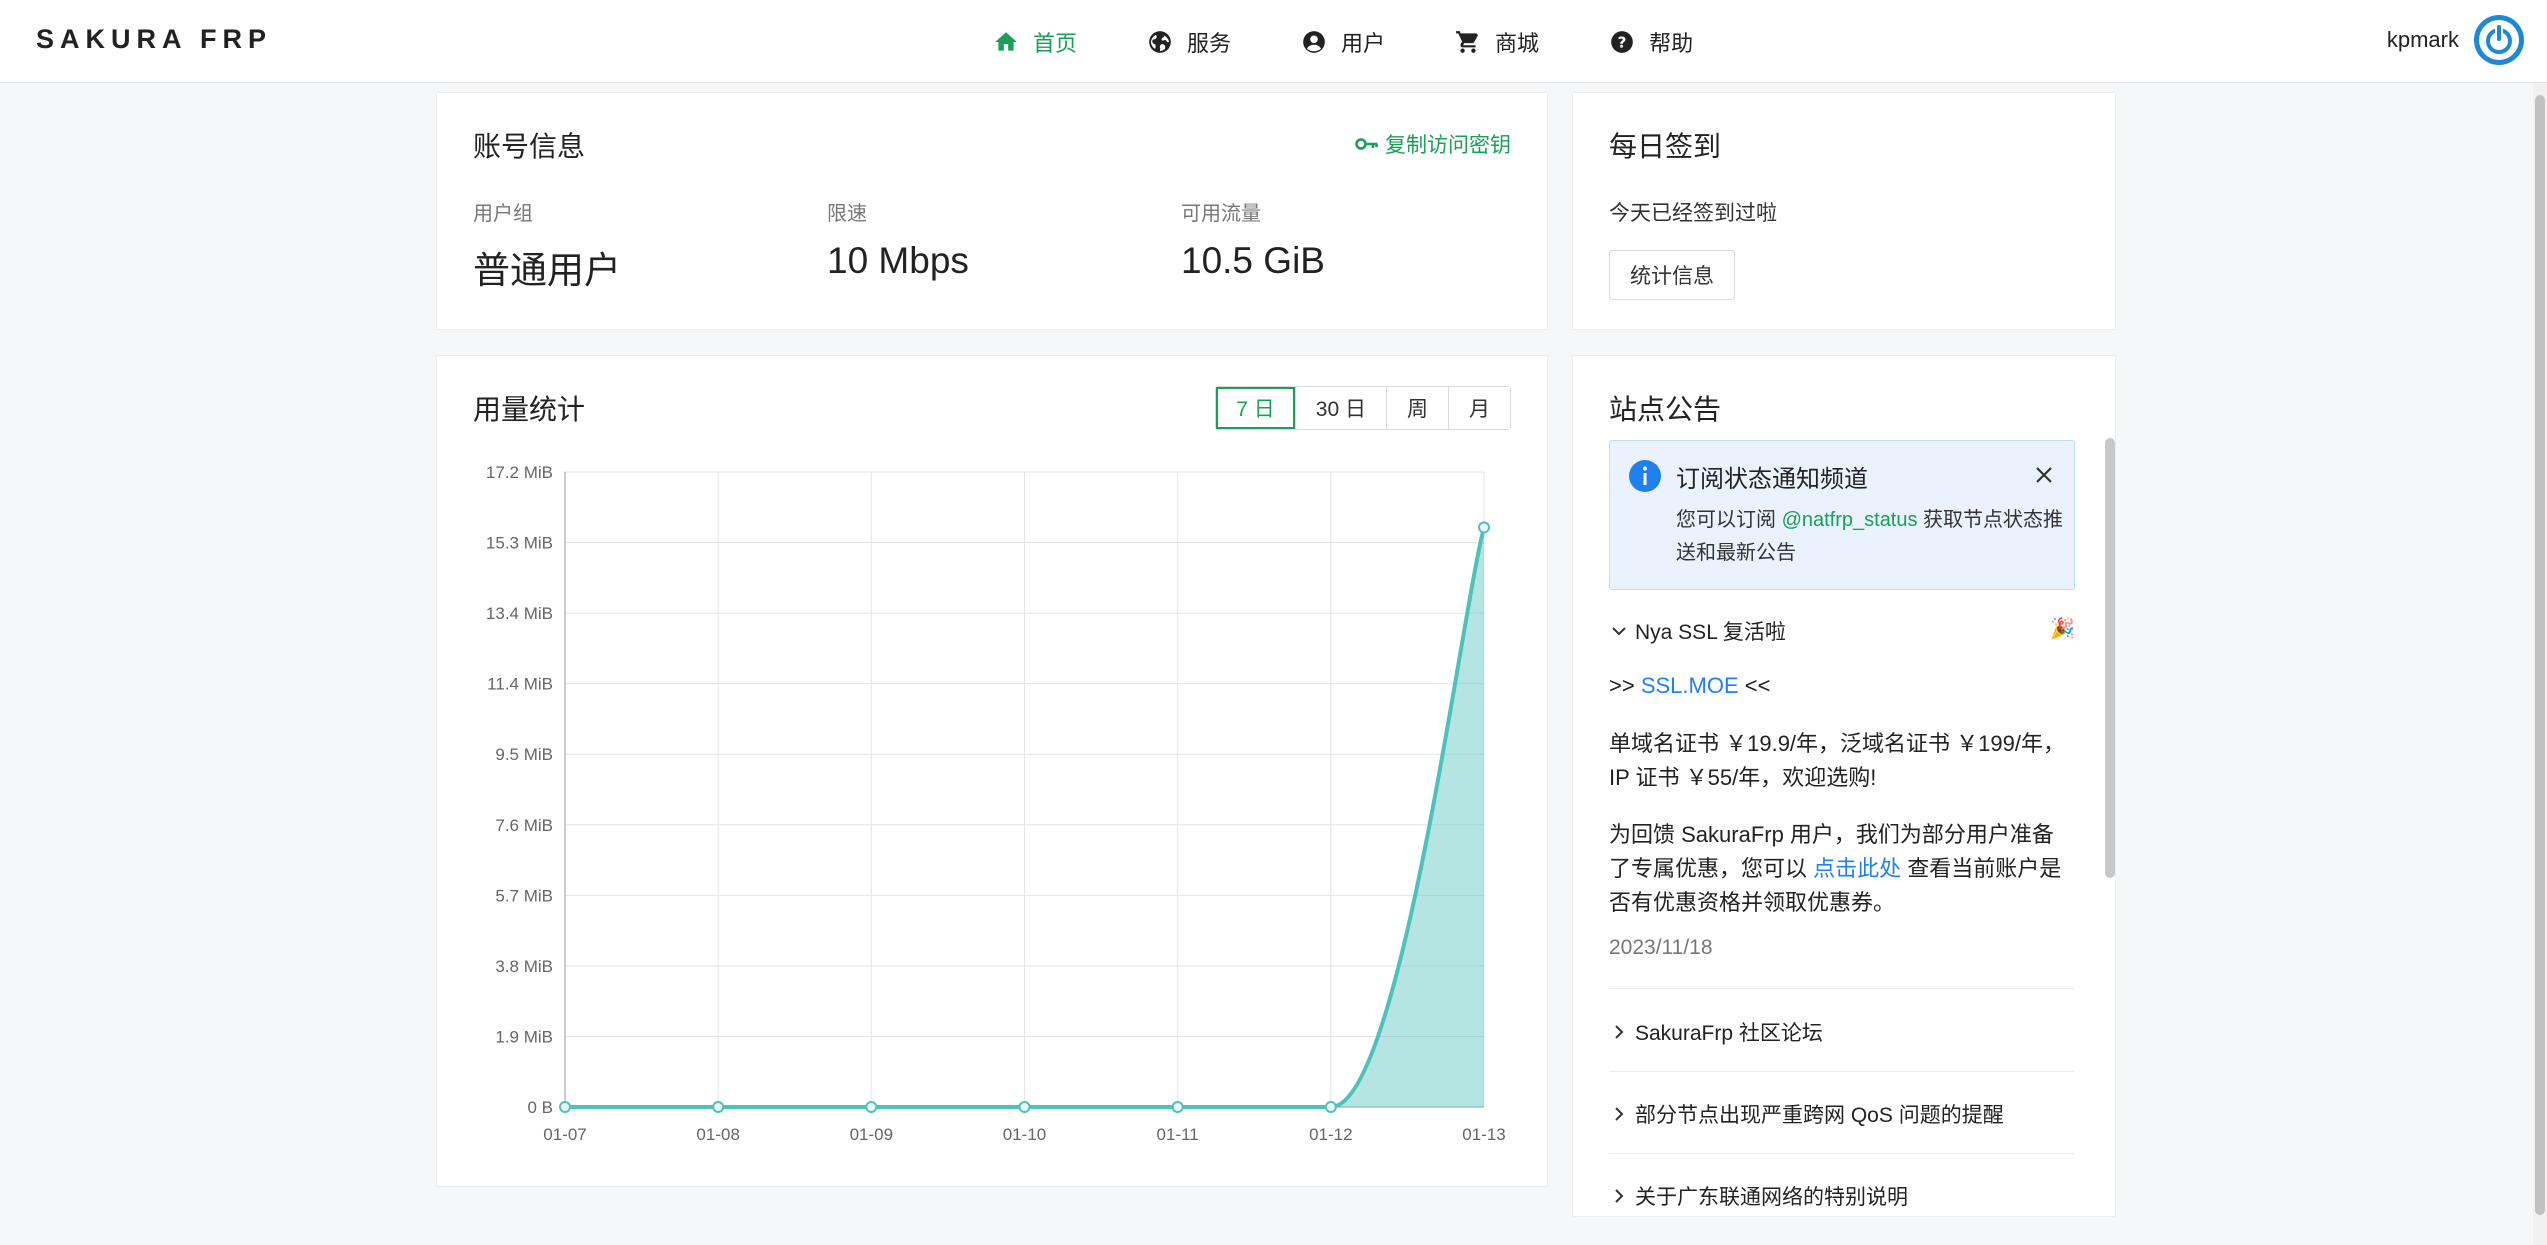  I want to click on announcement-title: 部分节点出现严重跨网 QoS 问题的提醒, so click(1819, 1115).